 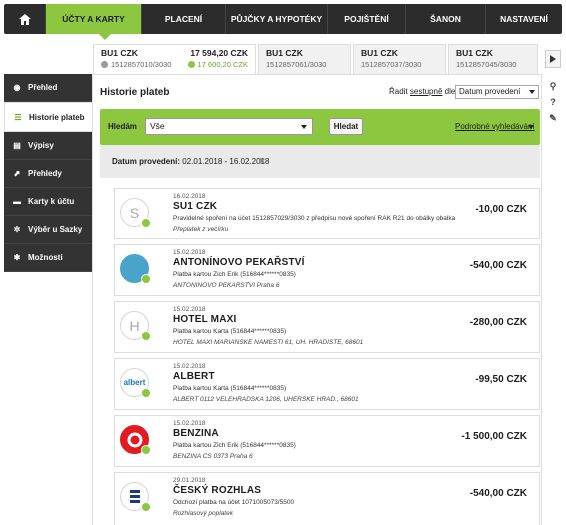 I want to click on transaction-note: Přeplatek z večírku, so click(x=201, y=229).